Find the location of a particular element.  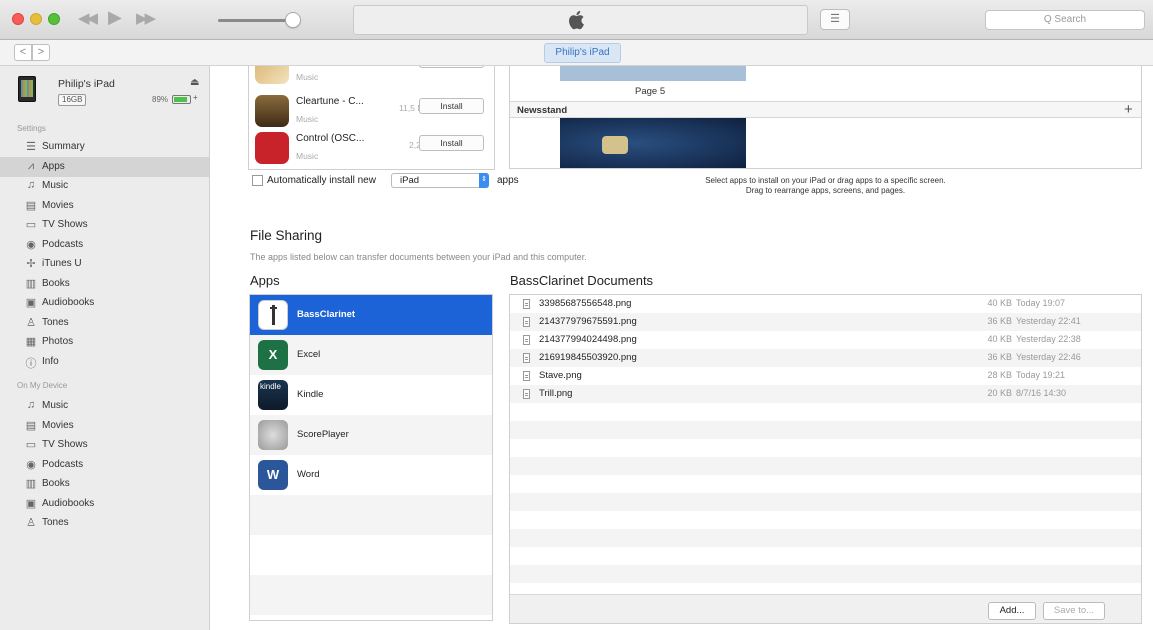

sidebar-item-label: TV Shows is located at coordinates (65, 444).